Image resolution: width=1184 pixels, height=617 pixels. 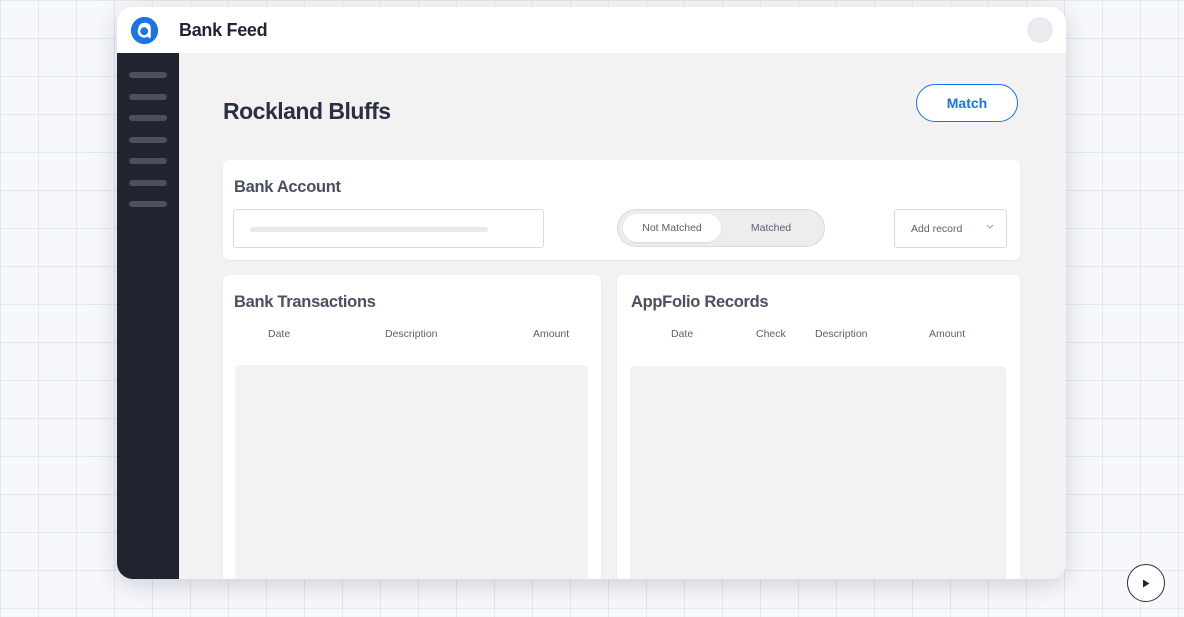 I want to click on appfolio-records-table-body, so click(x=818, y=472).